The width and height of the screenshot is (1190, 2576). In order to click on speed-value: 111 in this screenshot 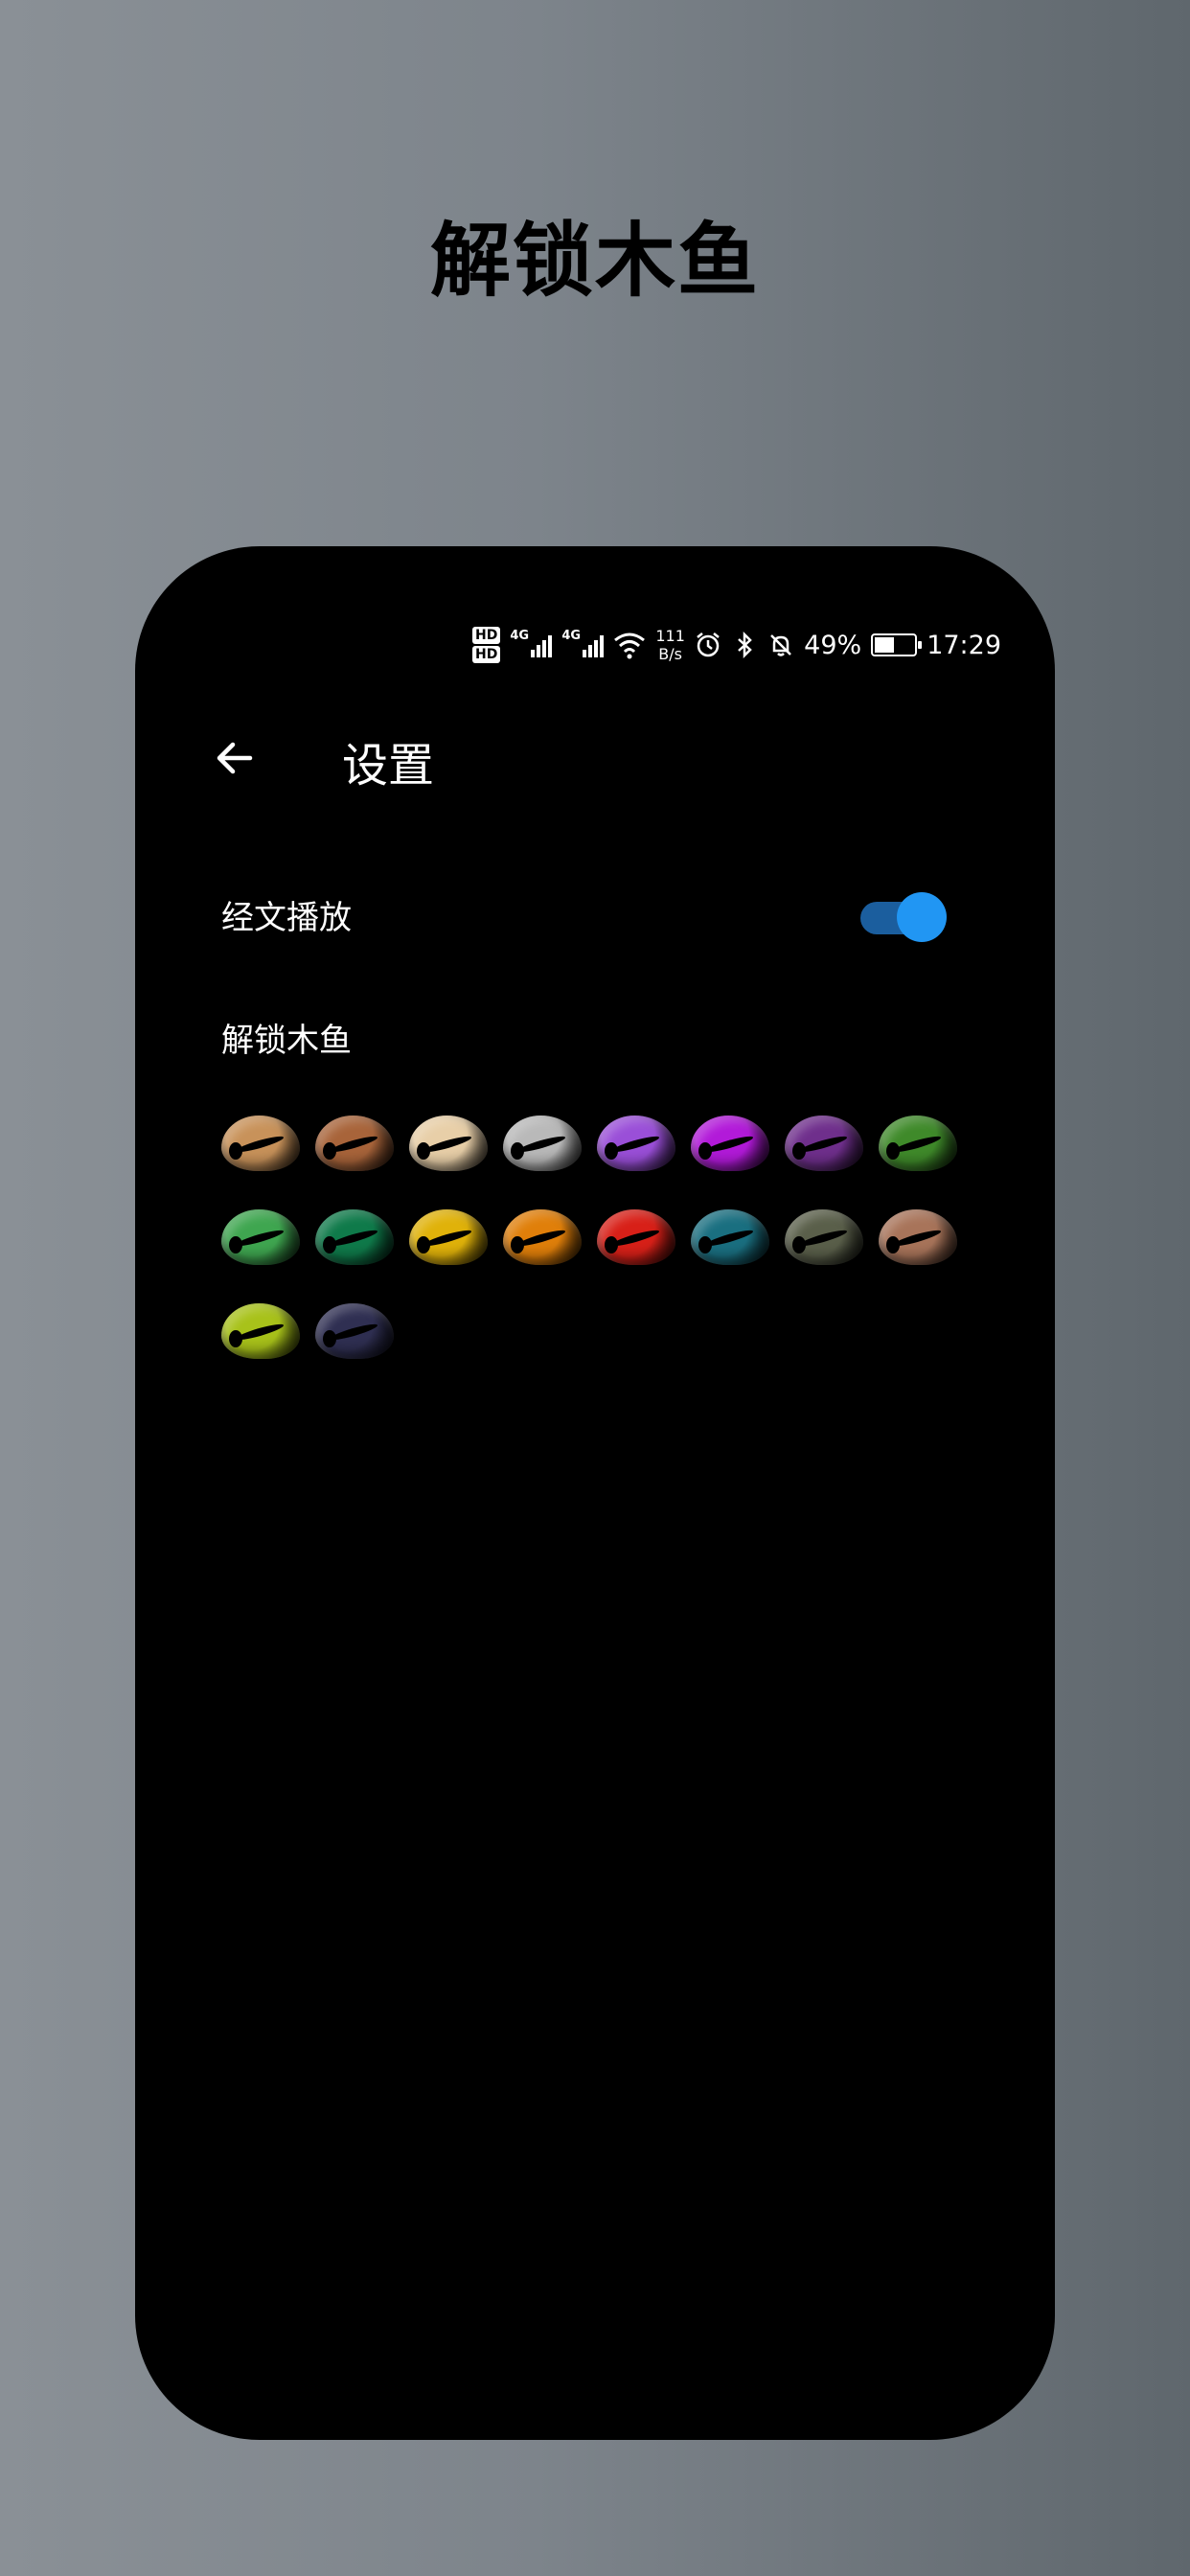, I will do `click(670, 636)`.